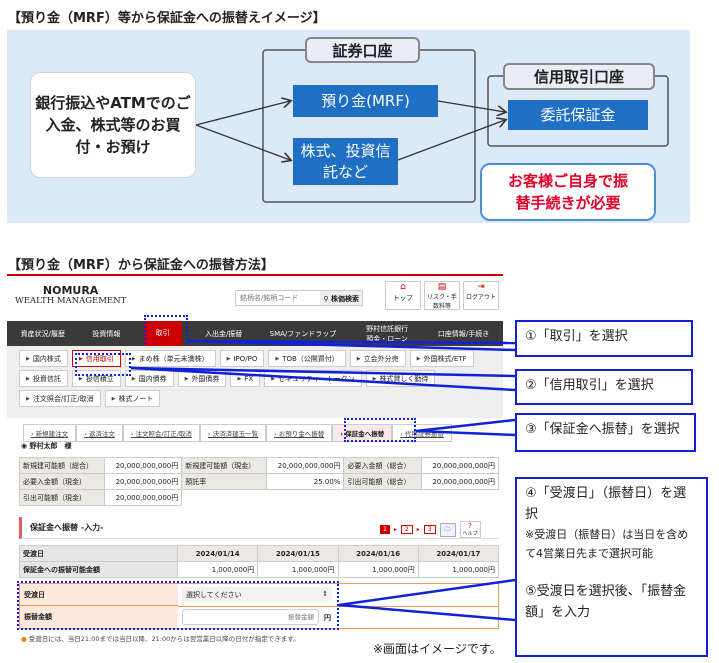  I want to click on annotation-step-1: ①「取引」を選択, so click(604, 338).